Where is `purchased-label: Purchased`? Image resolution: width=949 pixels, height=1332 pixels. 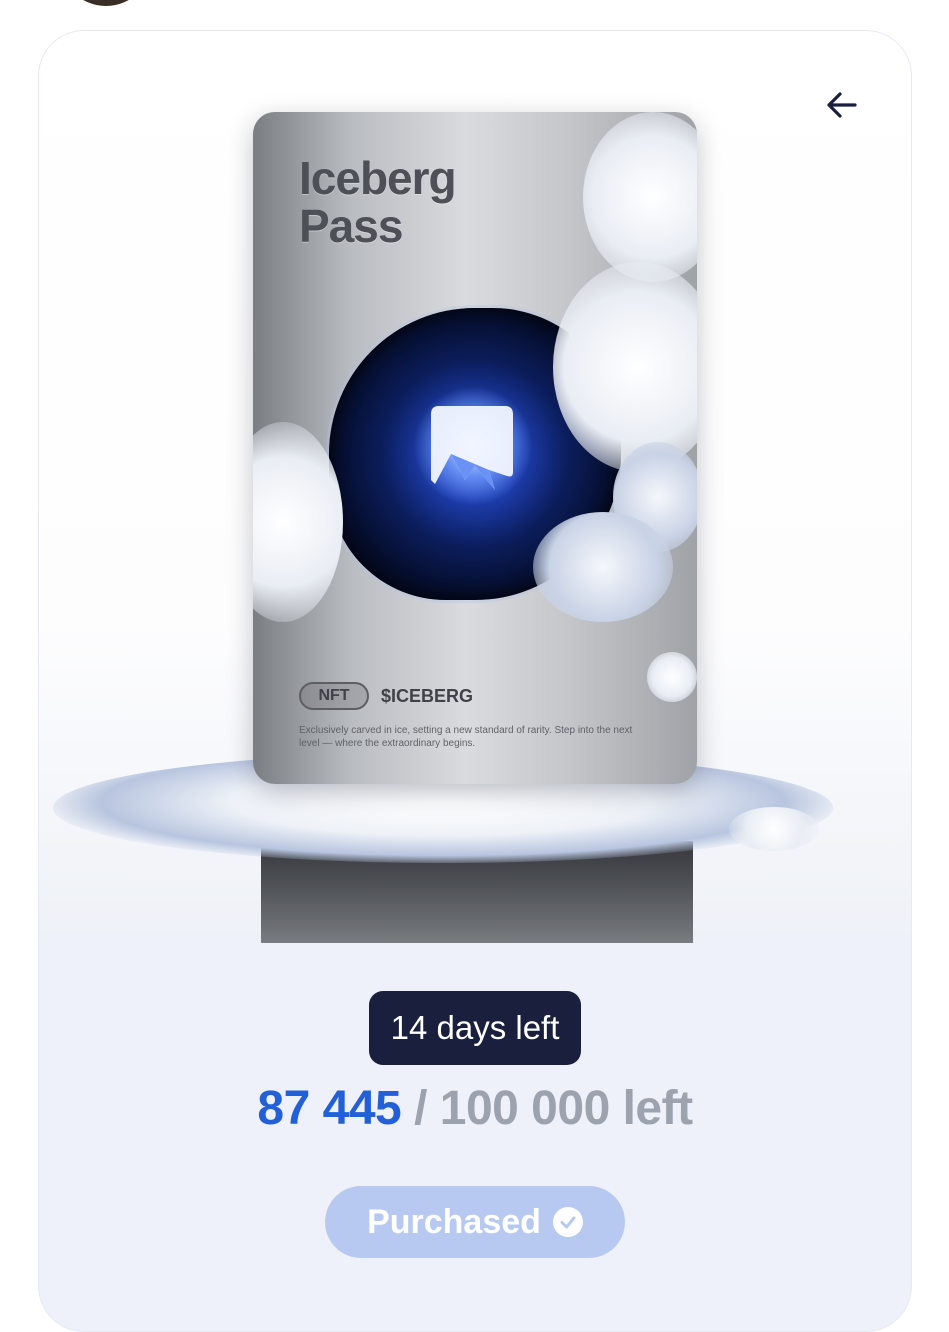
purchased-label: Purchased is located at coordinates (454, 1221).